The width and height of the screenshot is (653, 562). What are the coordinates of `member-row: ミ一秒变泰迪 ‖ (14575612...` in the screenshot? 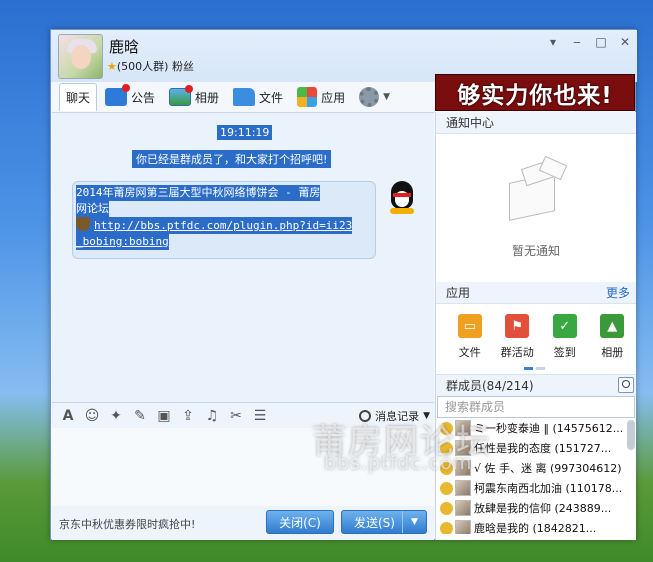 It's located at (536, 428).